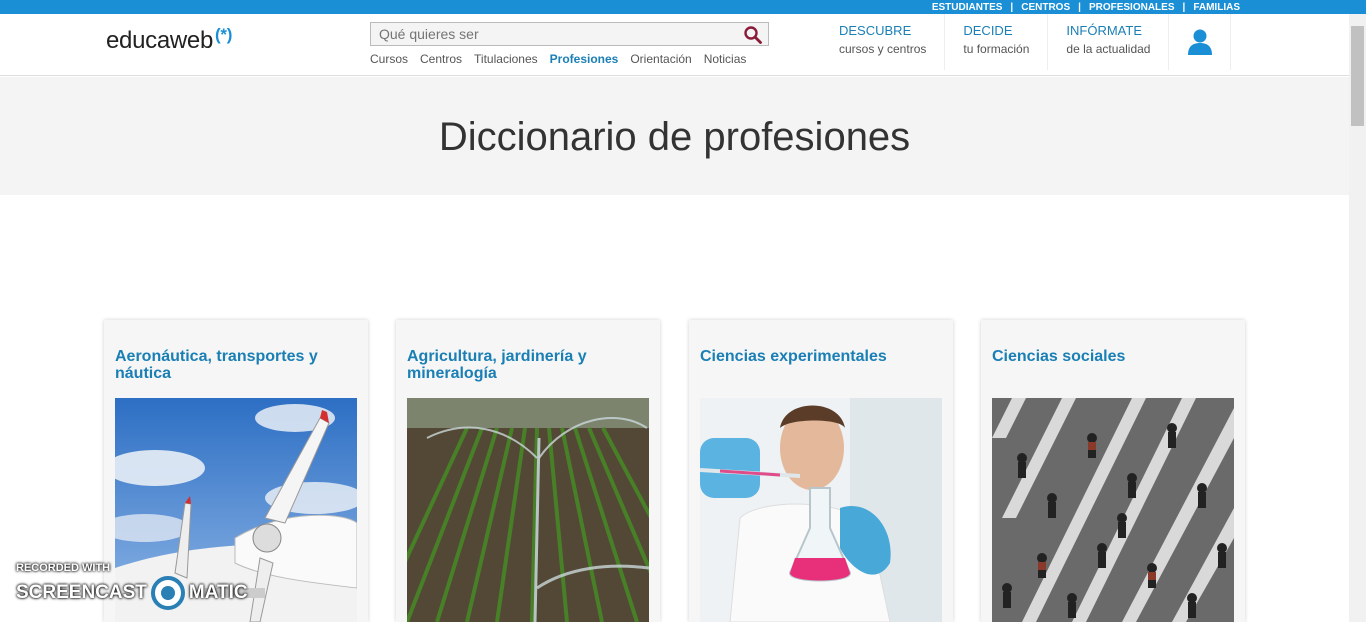 The height and width of the screenshot is (622, 1366). I want to click on search-icon, so click(753, 35).